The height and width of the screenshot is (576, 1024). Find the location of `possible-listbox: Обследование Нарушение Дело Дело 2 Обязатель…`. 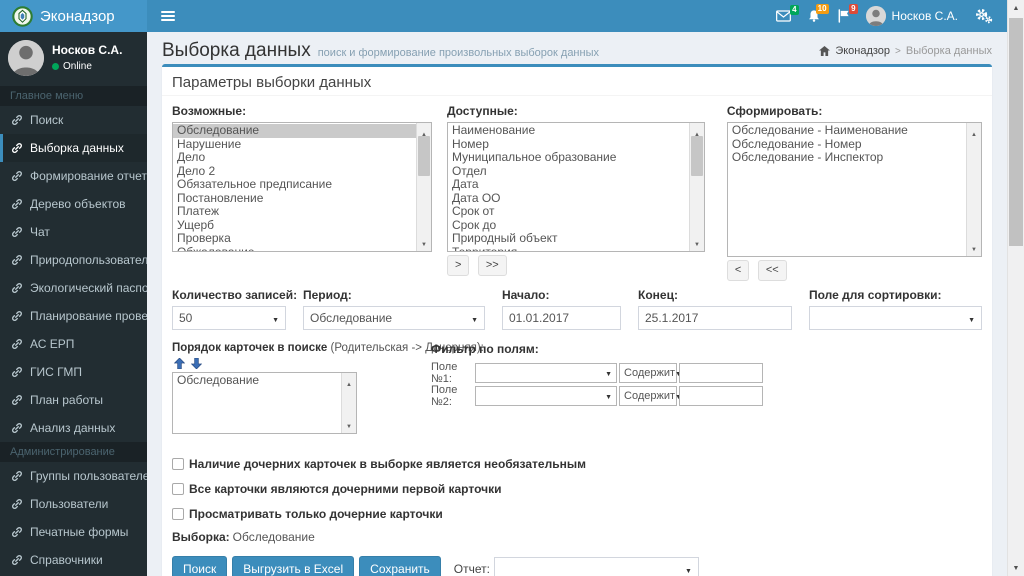

possible-listbox: Обследование Нарушение Дело Дело 2 Обязатель… is located at coordinates (302, 187).